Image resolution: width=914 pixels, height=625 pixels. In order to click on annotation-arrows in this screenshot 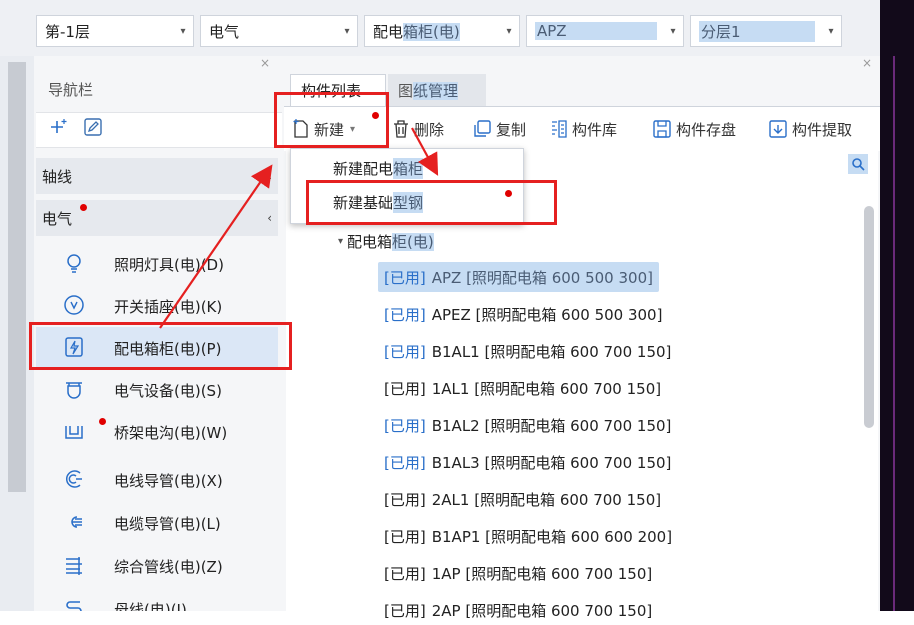, I will do `click(299, 228)`.